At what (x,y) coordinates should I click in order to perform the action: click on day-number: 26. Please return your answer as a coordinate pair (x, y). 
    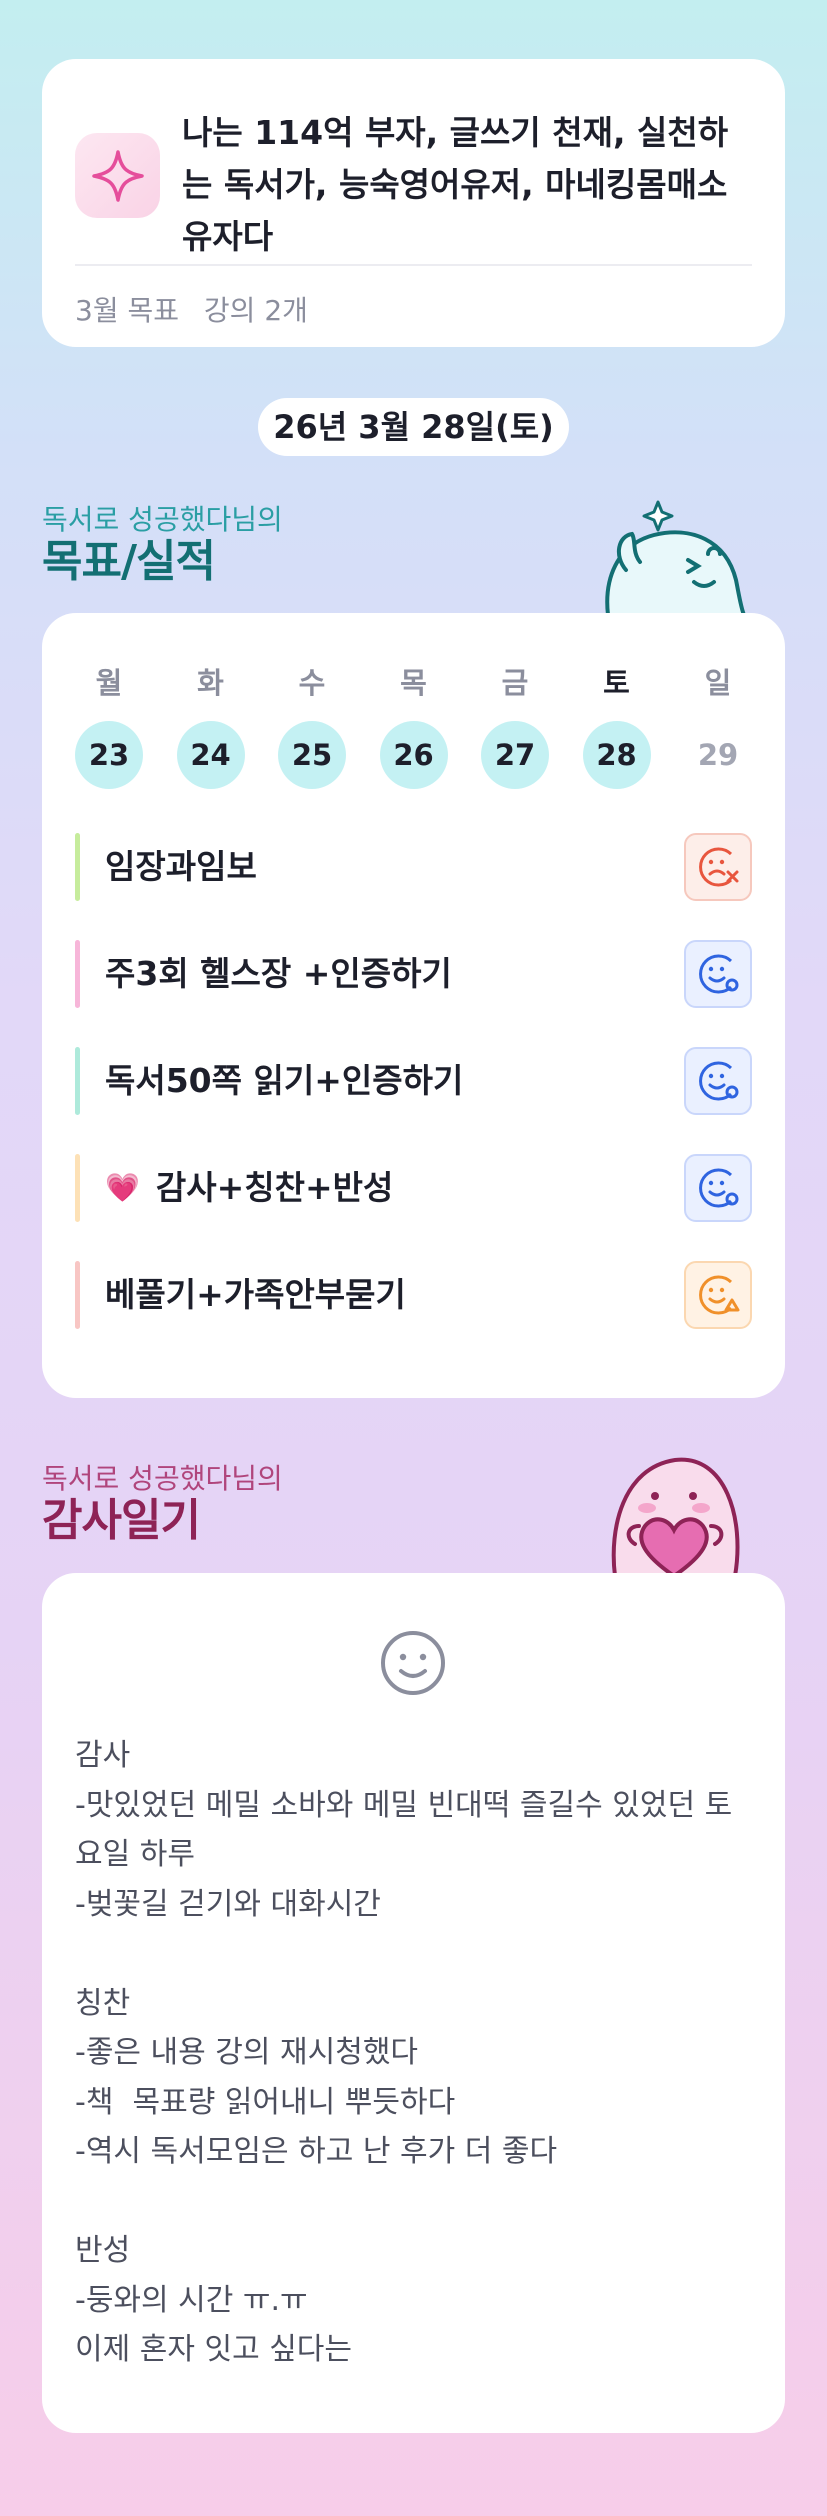
    Looking at the image, I should click on (413, 755).